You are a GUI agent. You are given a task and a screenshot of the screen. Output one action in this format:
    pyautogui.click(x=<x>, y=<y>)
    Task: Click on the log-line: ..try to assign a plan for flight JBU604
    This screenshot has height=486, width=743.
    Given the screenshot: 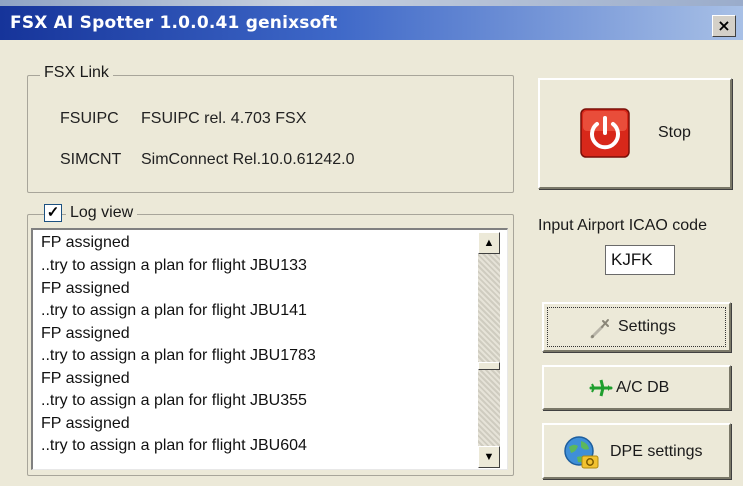 What is the action you would take?
    pyautogui.click(x=174, y=445)
    